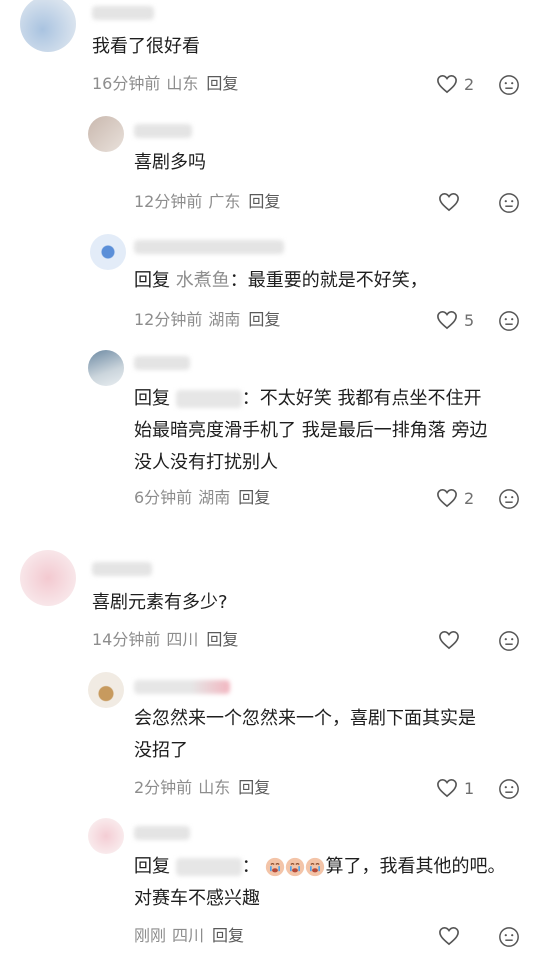 This screenshot has height=961, width=550. I want to click on comment-meta: 刚刚 四川 回复, so click(189, 936).